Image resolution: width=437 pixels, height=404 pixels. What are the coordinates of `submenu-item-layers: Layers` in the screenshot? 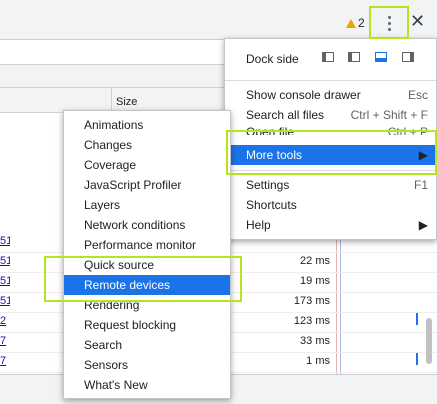 It's located at (147, 205).